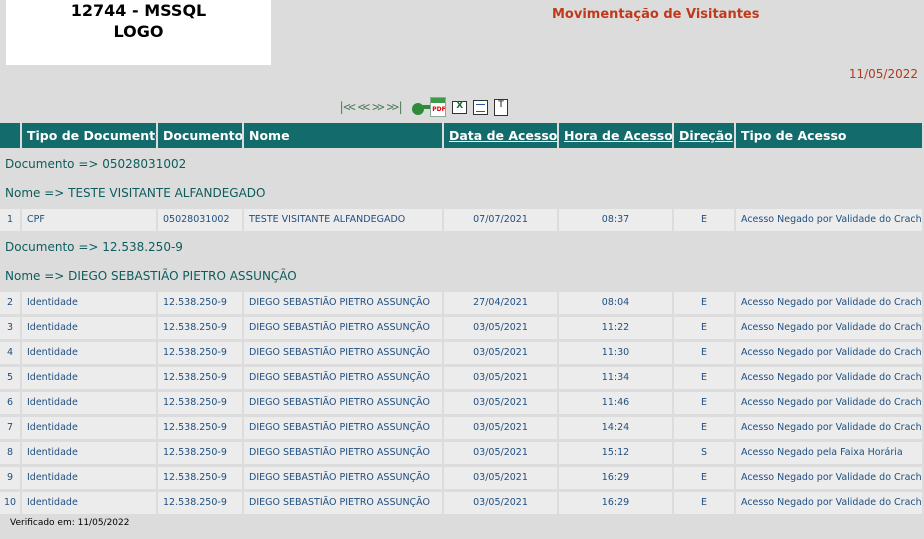 The height and width of the screenshot is (539, 924). Describe the element at coordinates (615, 453) in the screenshot. I see `row-hora-acesso: 15:12` at that location.